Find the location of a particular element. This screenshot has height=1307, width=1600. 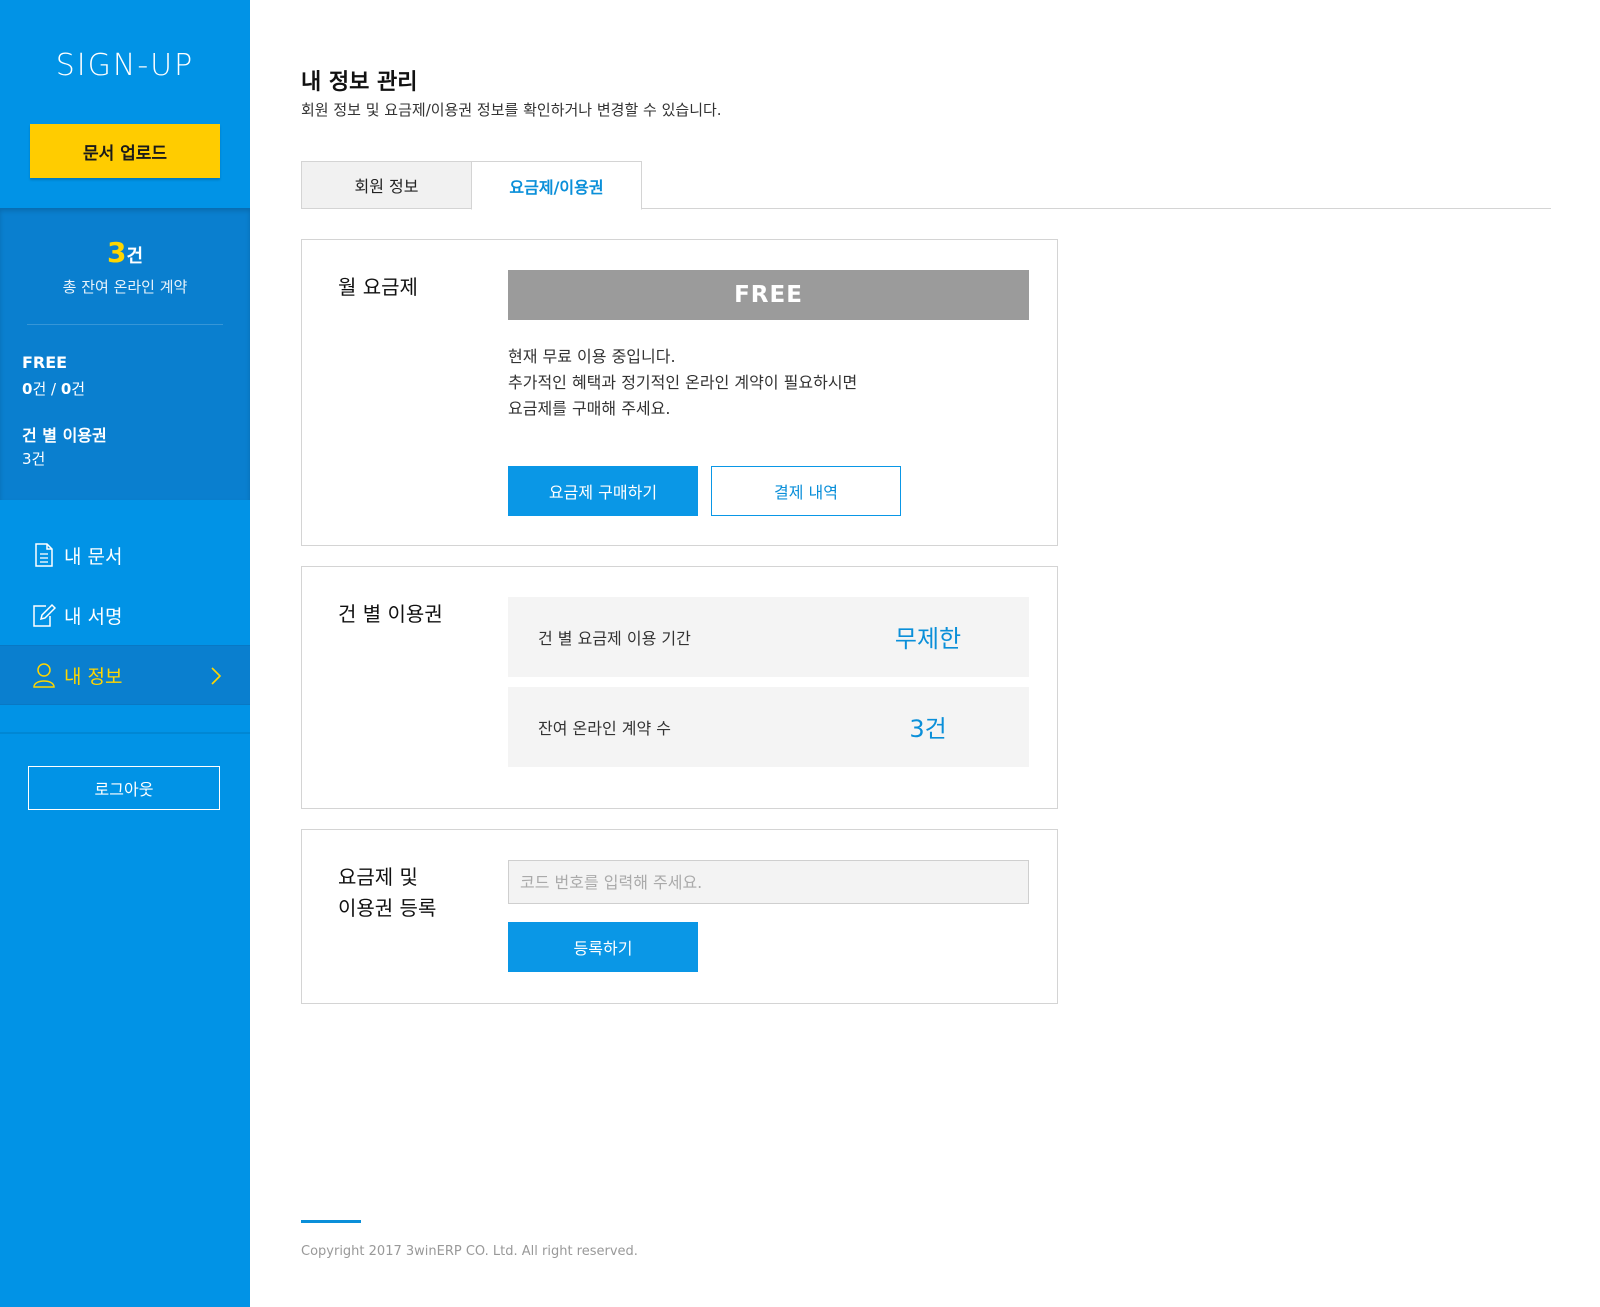

plan-message-line: 추가적인 혜택과 정기적인 온라인 계약이 필요하시면 is located at coordinates (683, 382).